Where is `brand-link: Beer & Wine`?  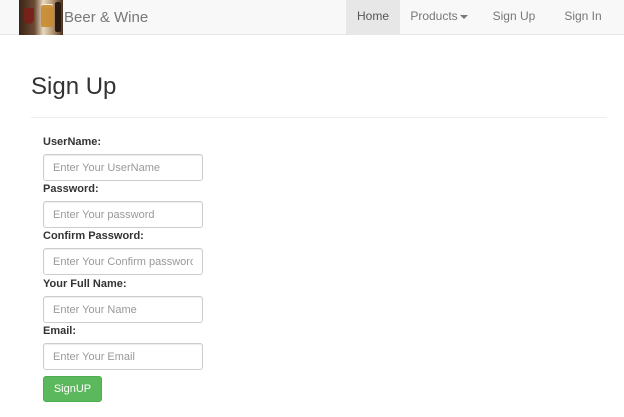
brand-link: Beer & Wine is located at coordinates (83, 17).